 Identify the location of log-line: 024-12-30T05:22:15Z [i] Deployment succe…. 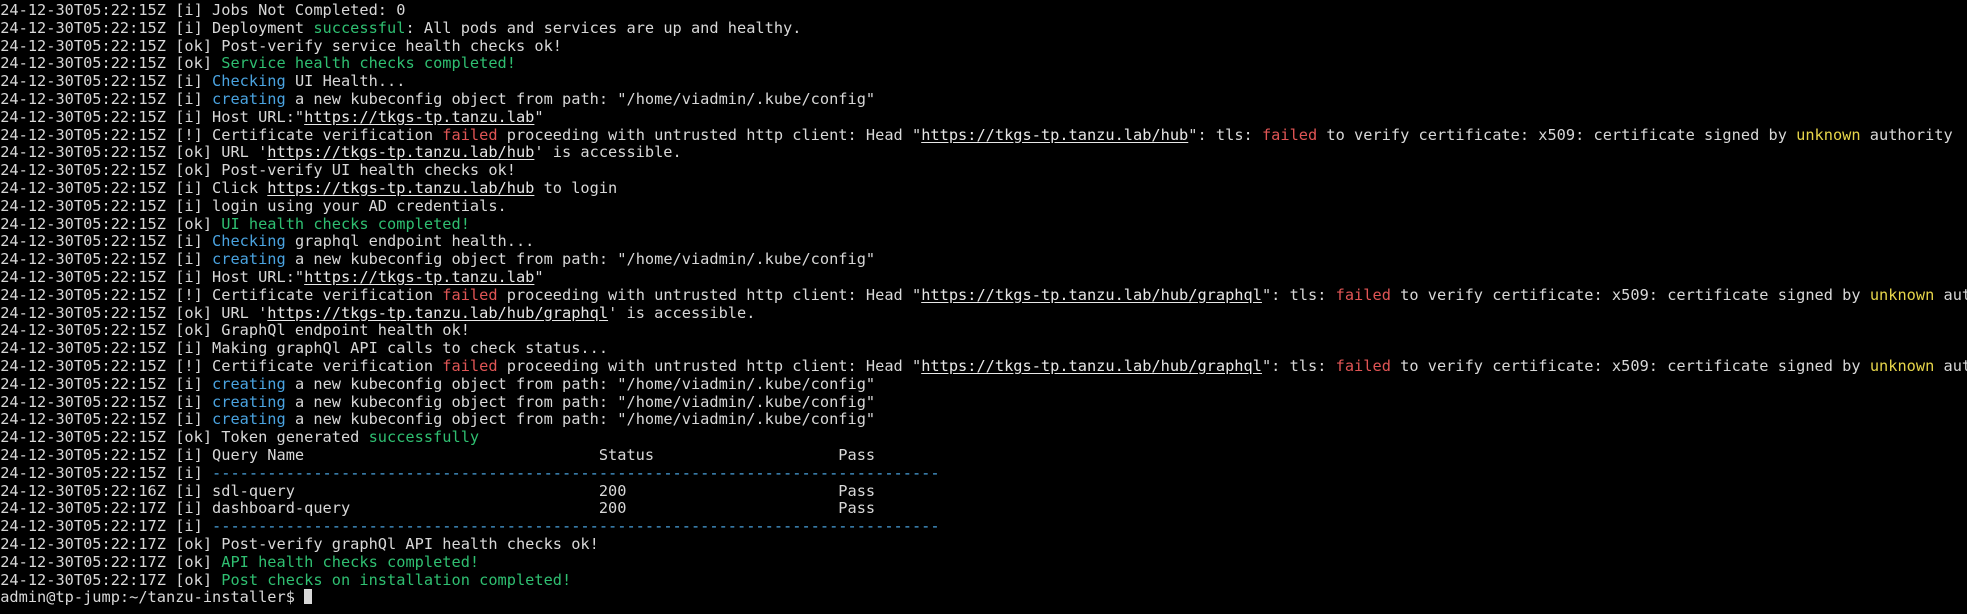
(983, 28).